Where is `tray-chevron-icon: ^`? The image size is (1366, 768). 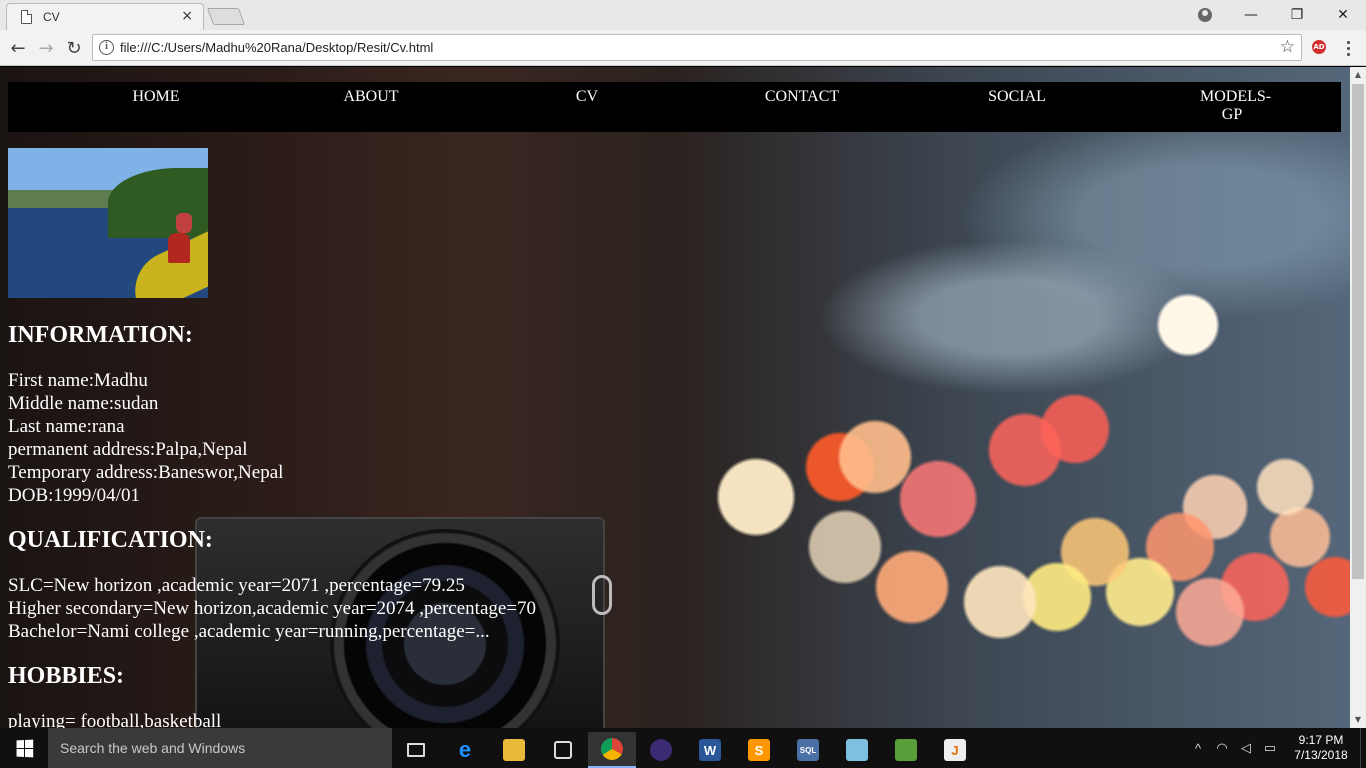 tray-chevron-icon: ^ is located at coordinates (1198, 748).